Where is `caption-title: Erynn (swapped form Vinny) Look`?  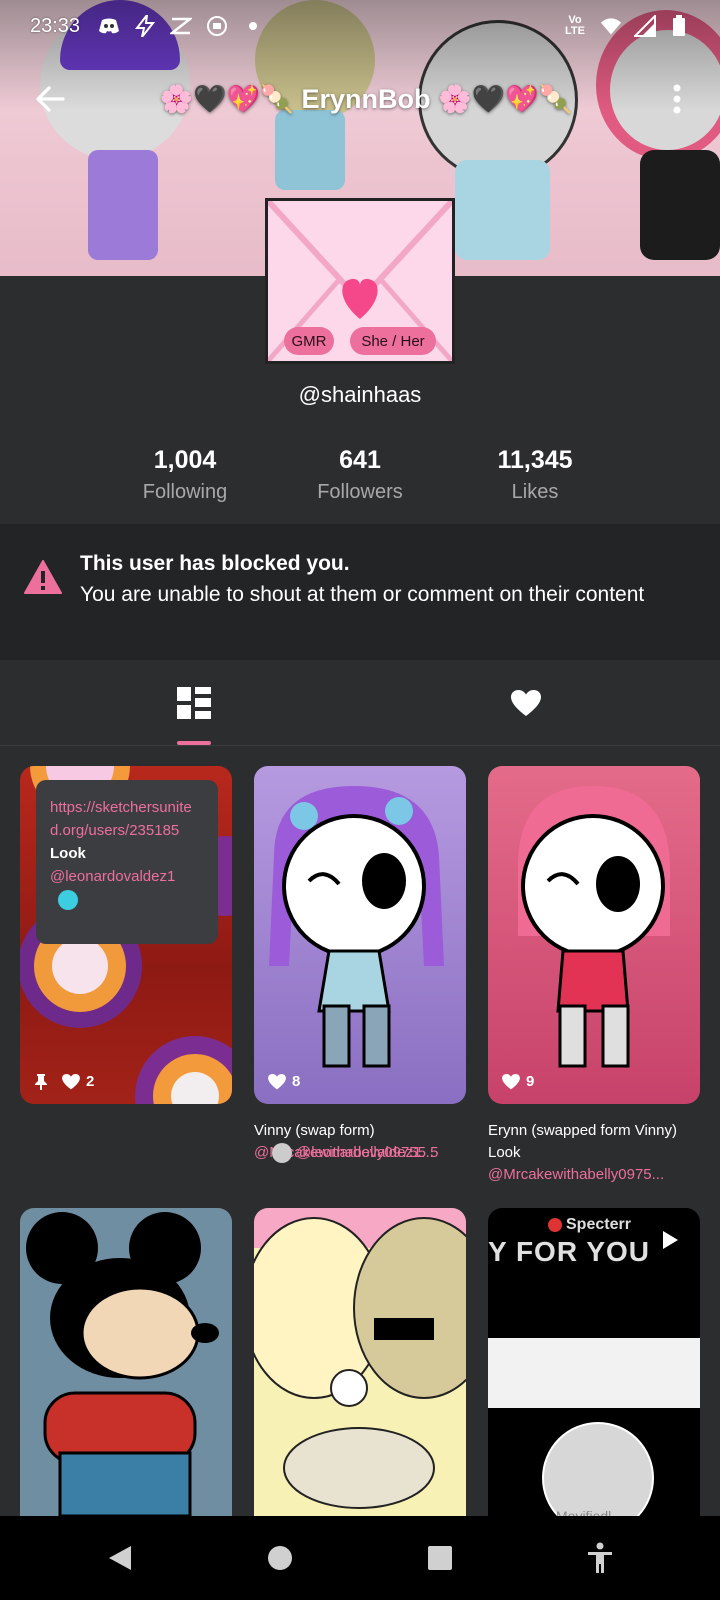 caption-title: Erynn (swapped form Vinny) Look is located at coordinates (582, 1141).